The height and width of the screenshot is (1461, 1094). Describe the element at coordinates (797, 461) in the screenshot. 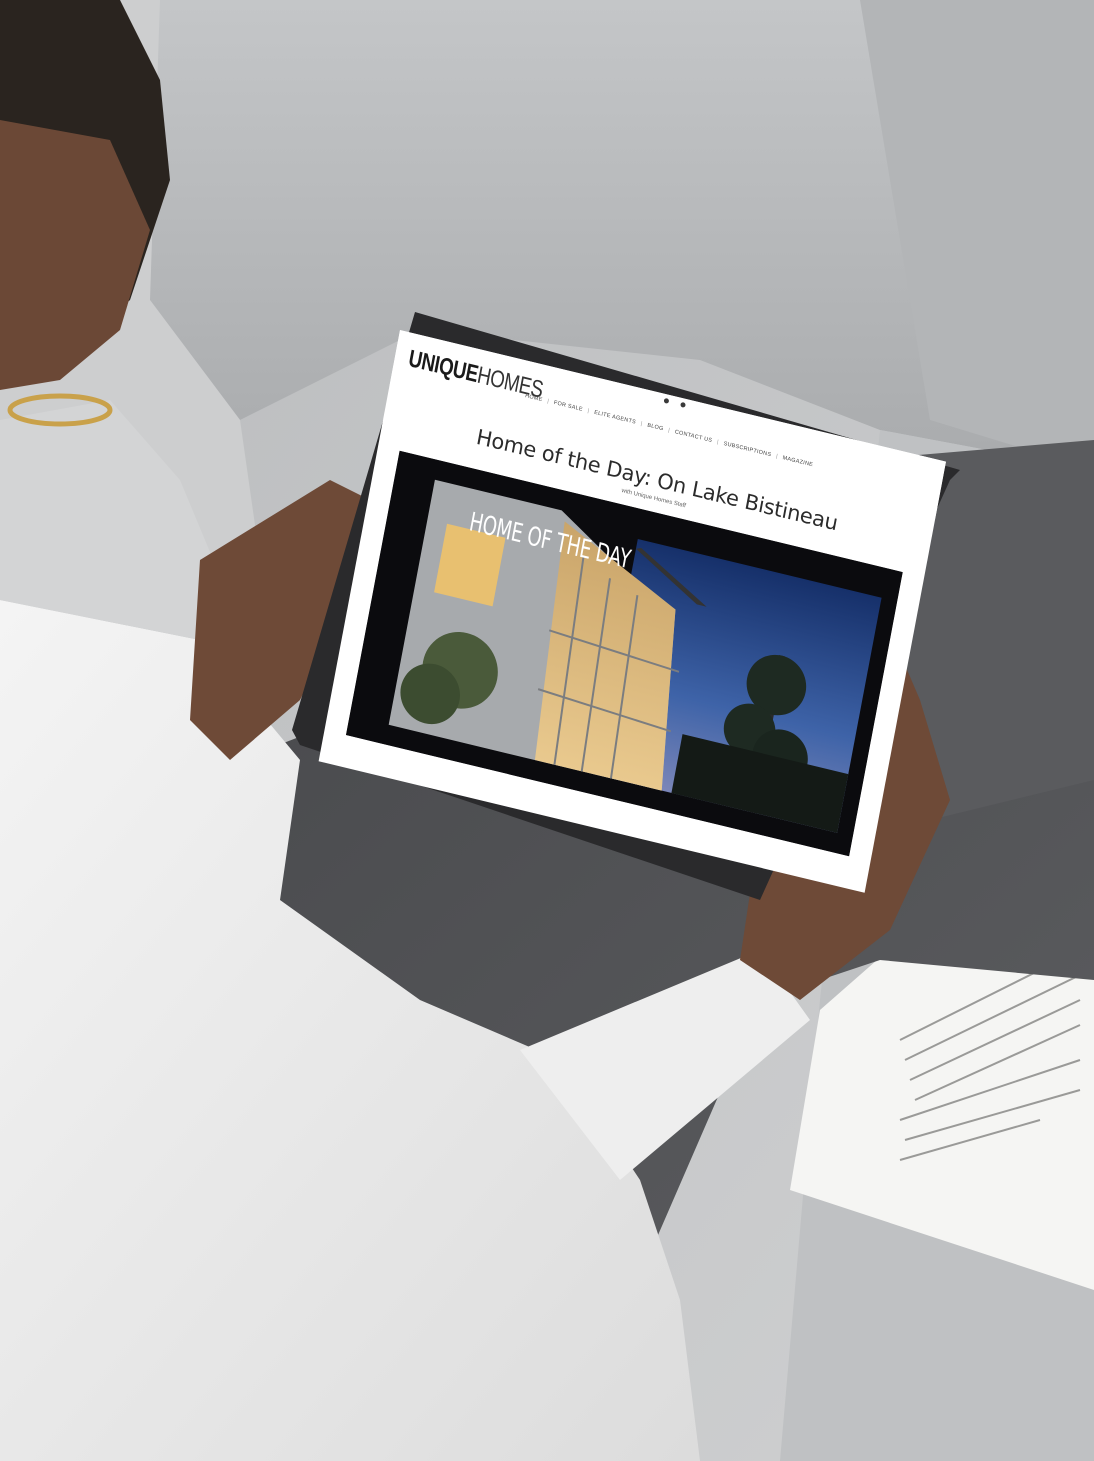

I see `nav-item-magazine: MAGAZINE` at that location.